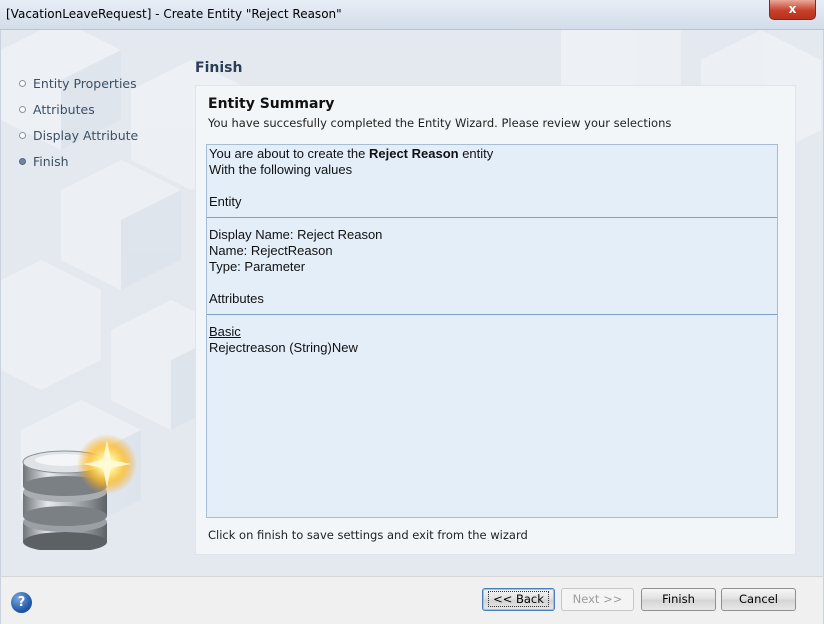  What do you see at coordinates (296, 234) in the screenshot?
I see `display-name-value: Display Name: Reject Reason` at bounding box center [296, 234].